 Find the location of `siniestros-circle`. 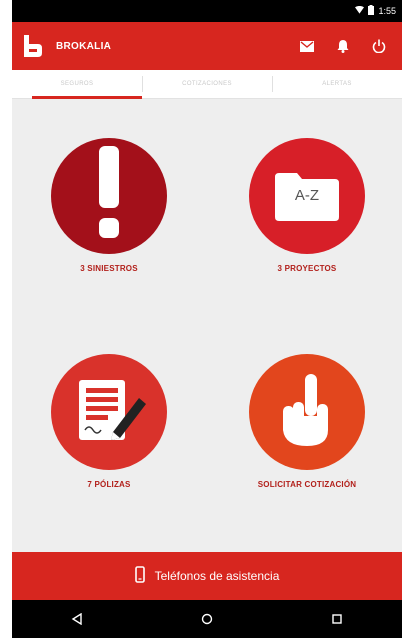

siniestros-circle is located at coordinates (109, 196).